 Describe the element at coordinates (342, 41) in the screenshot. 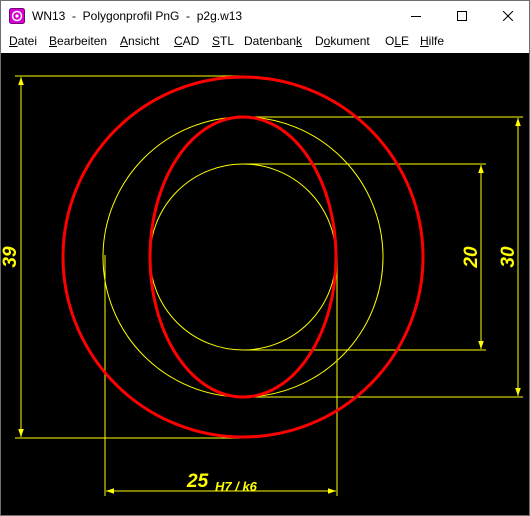

I see `menu-dokument: Dokument` at that location.